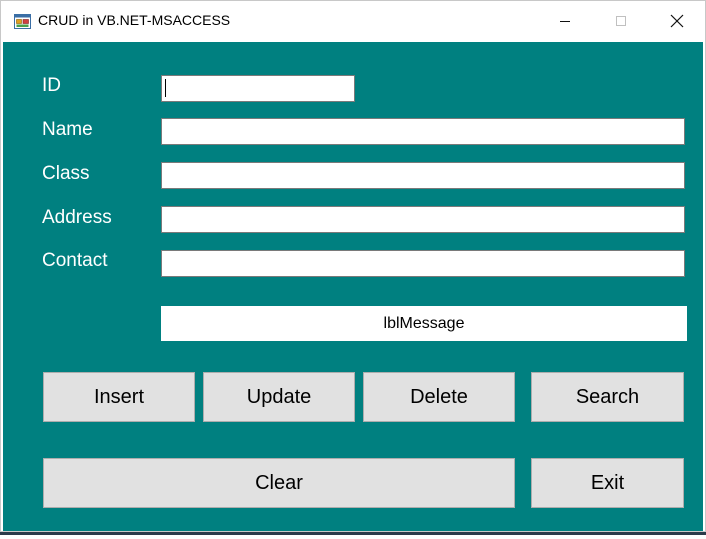 The height and width of the screenshot is (539, 706). Describe the element at coordinates (75, 260) in the screenshot. I see `contact-label: Contact` at that location.